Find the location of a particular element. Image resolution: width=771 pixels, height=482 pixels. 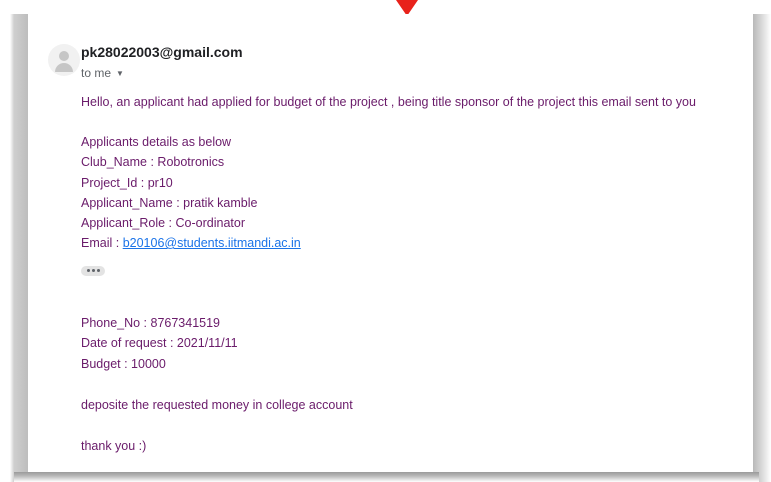

email-label: Email : is located at coordinates (102, 243).